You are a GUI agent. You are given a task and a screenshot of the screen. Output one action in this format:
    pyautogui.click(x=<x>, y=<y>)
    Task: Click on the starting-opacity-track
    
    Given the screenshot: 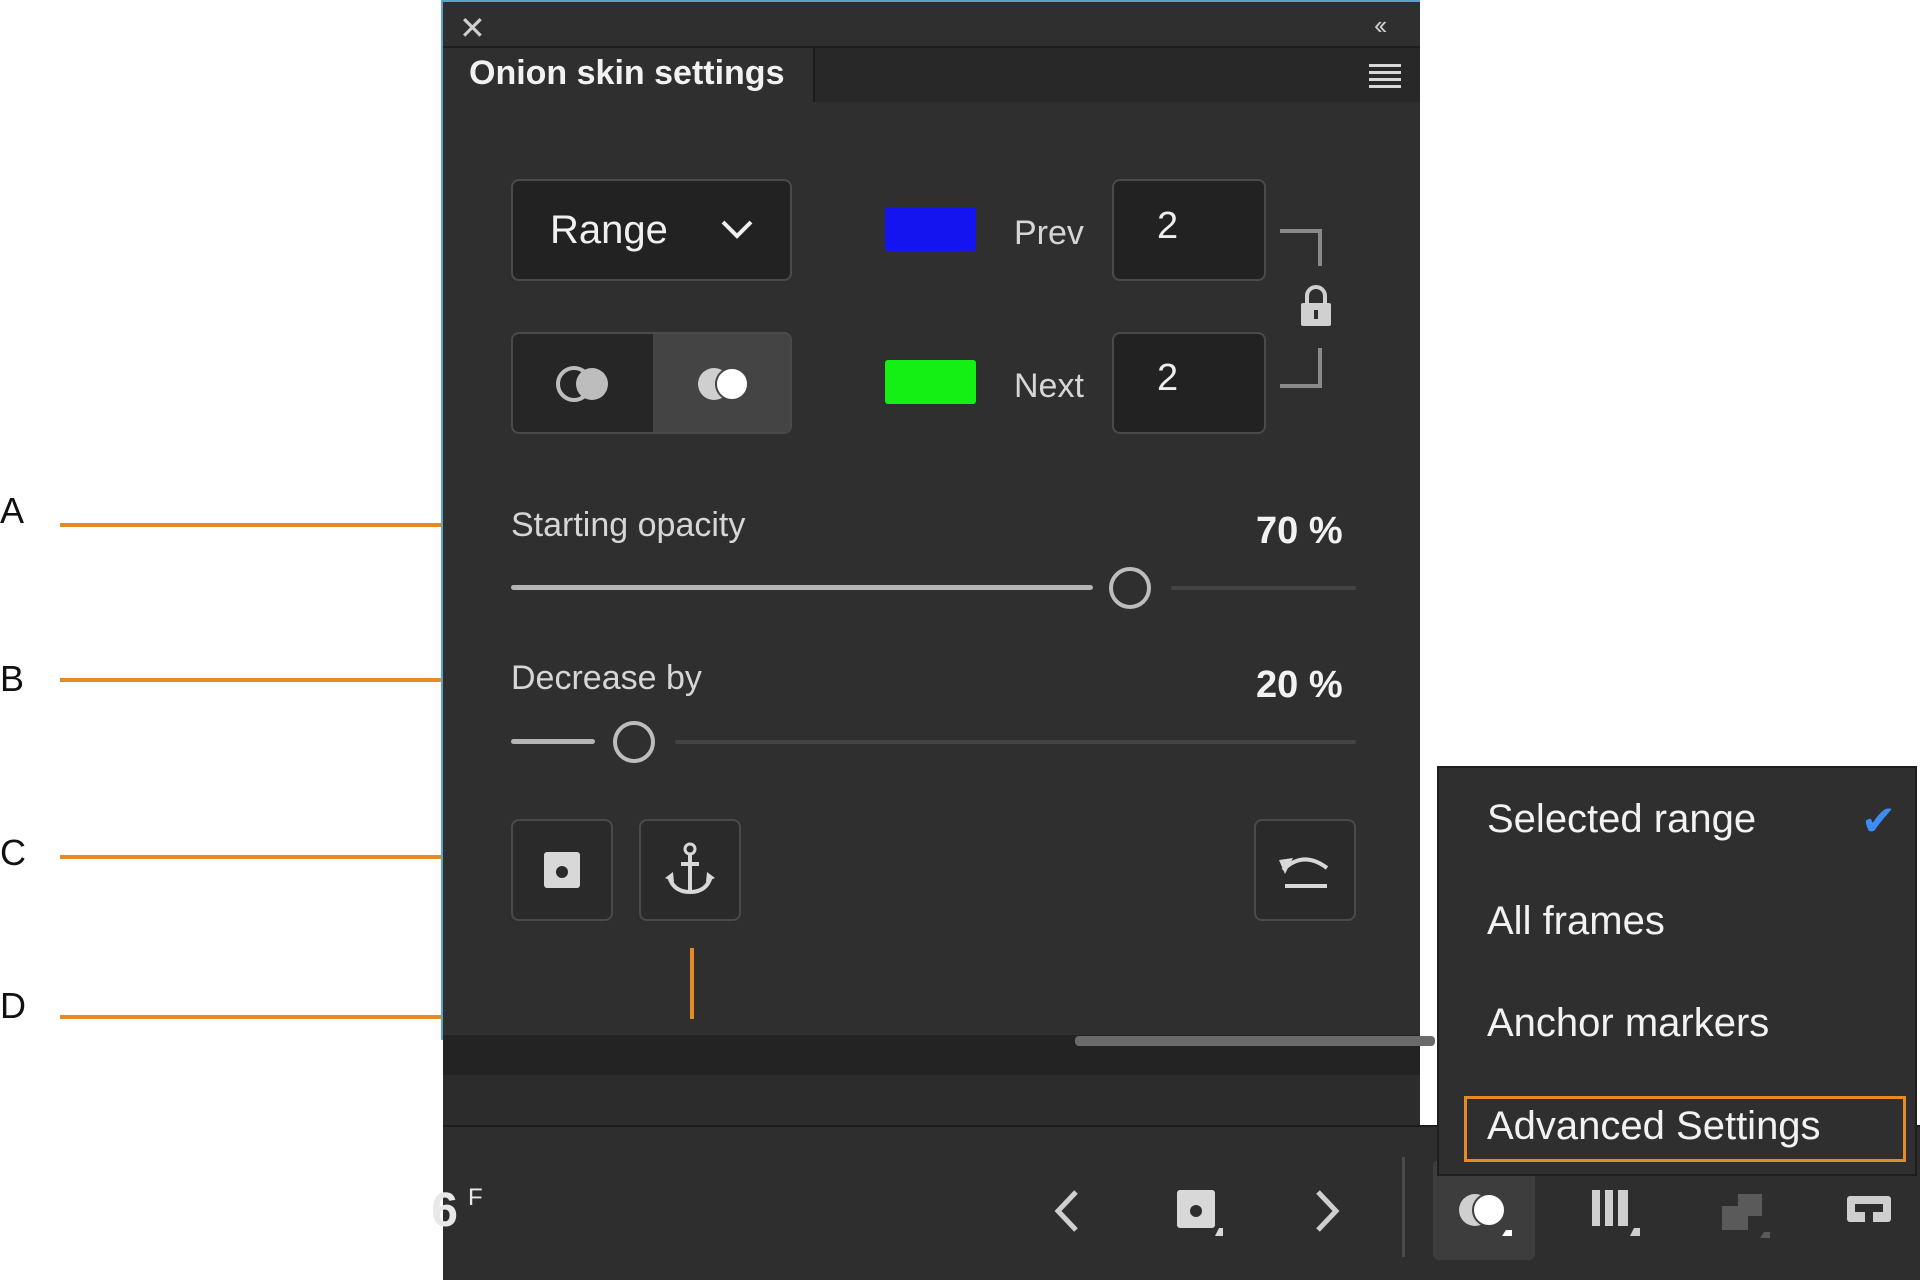 What is the action you would take?
    pyautogui.click(x=1263, y=588)
    